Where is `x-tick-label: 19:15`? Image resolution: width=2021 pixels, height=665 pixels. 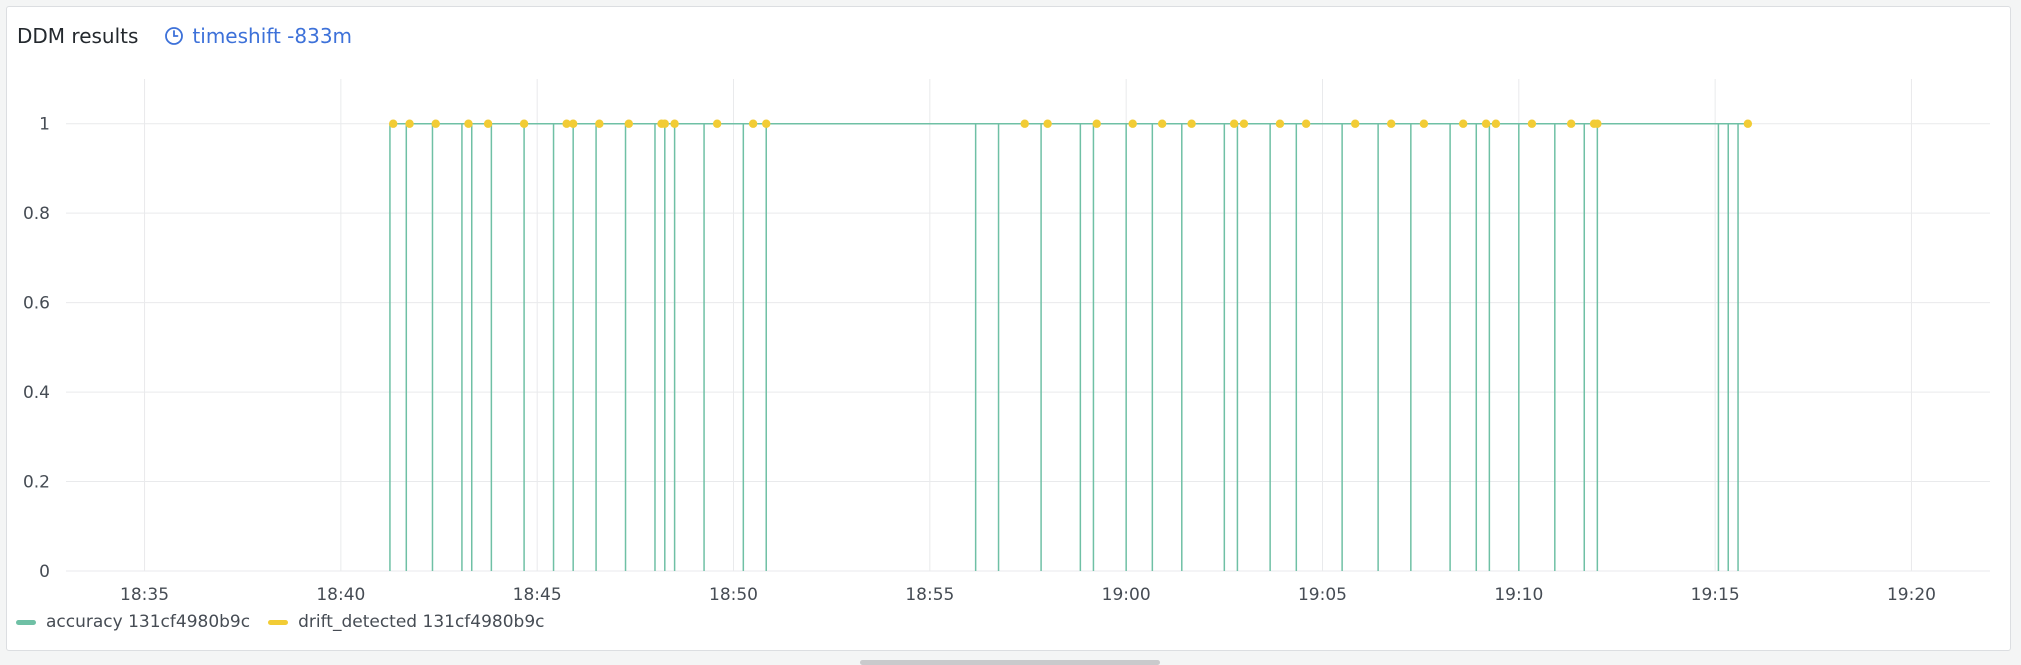 x-tick-label: 19:15 is located at coordinates (1715, 595).